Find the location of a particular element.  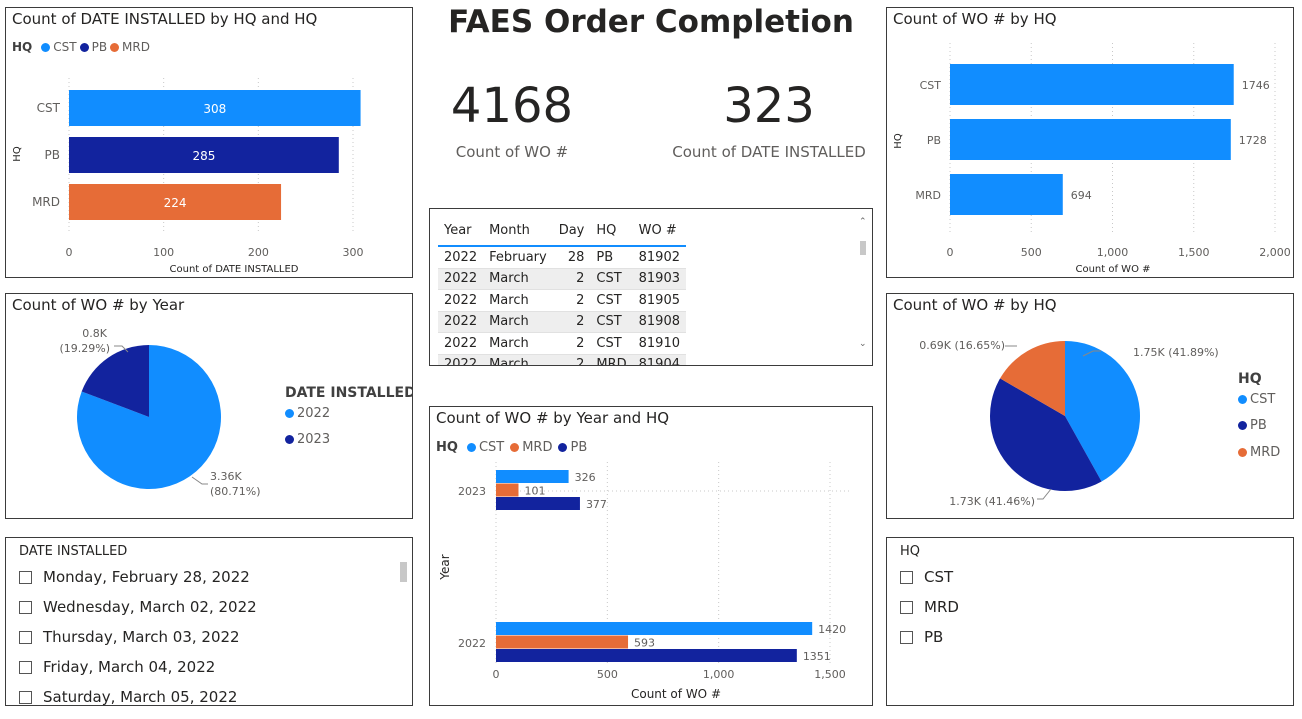

slicer-item: PB is located at coordinates (921, 637).